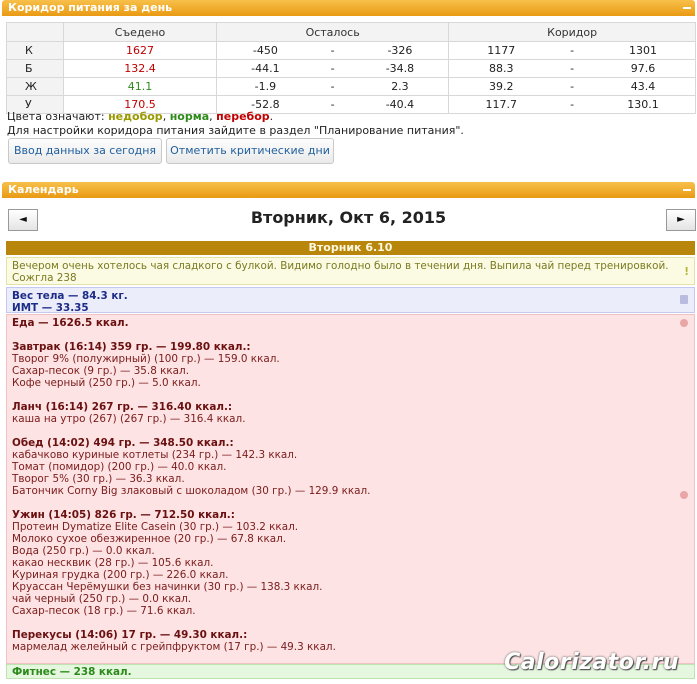  Describe the element at coordinates (98, 479) in the screenshot. I see `meal-item: Творог 5% (30 гр.) — 36.3 ккал.` at that location.